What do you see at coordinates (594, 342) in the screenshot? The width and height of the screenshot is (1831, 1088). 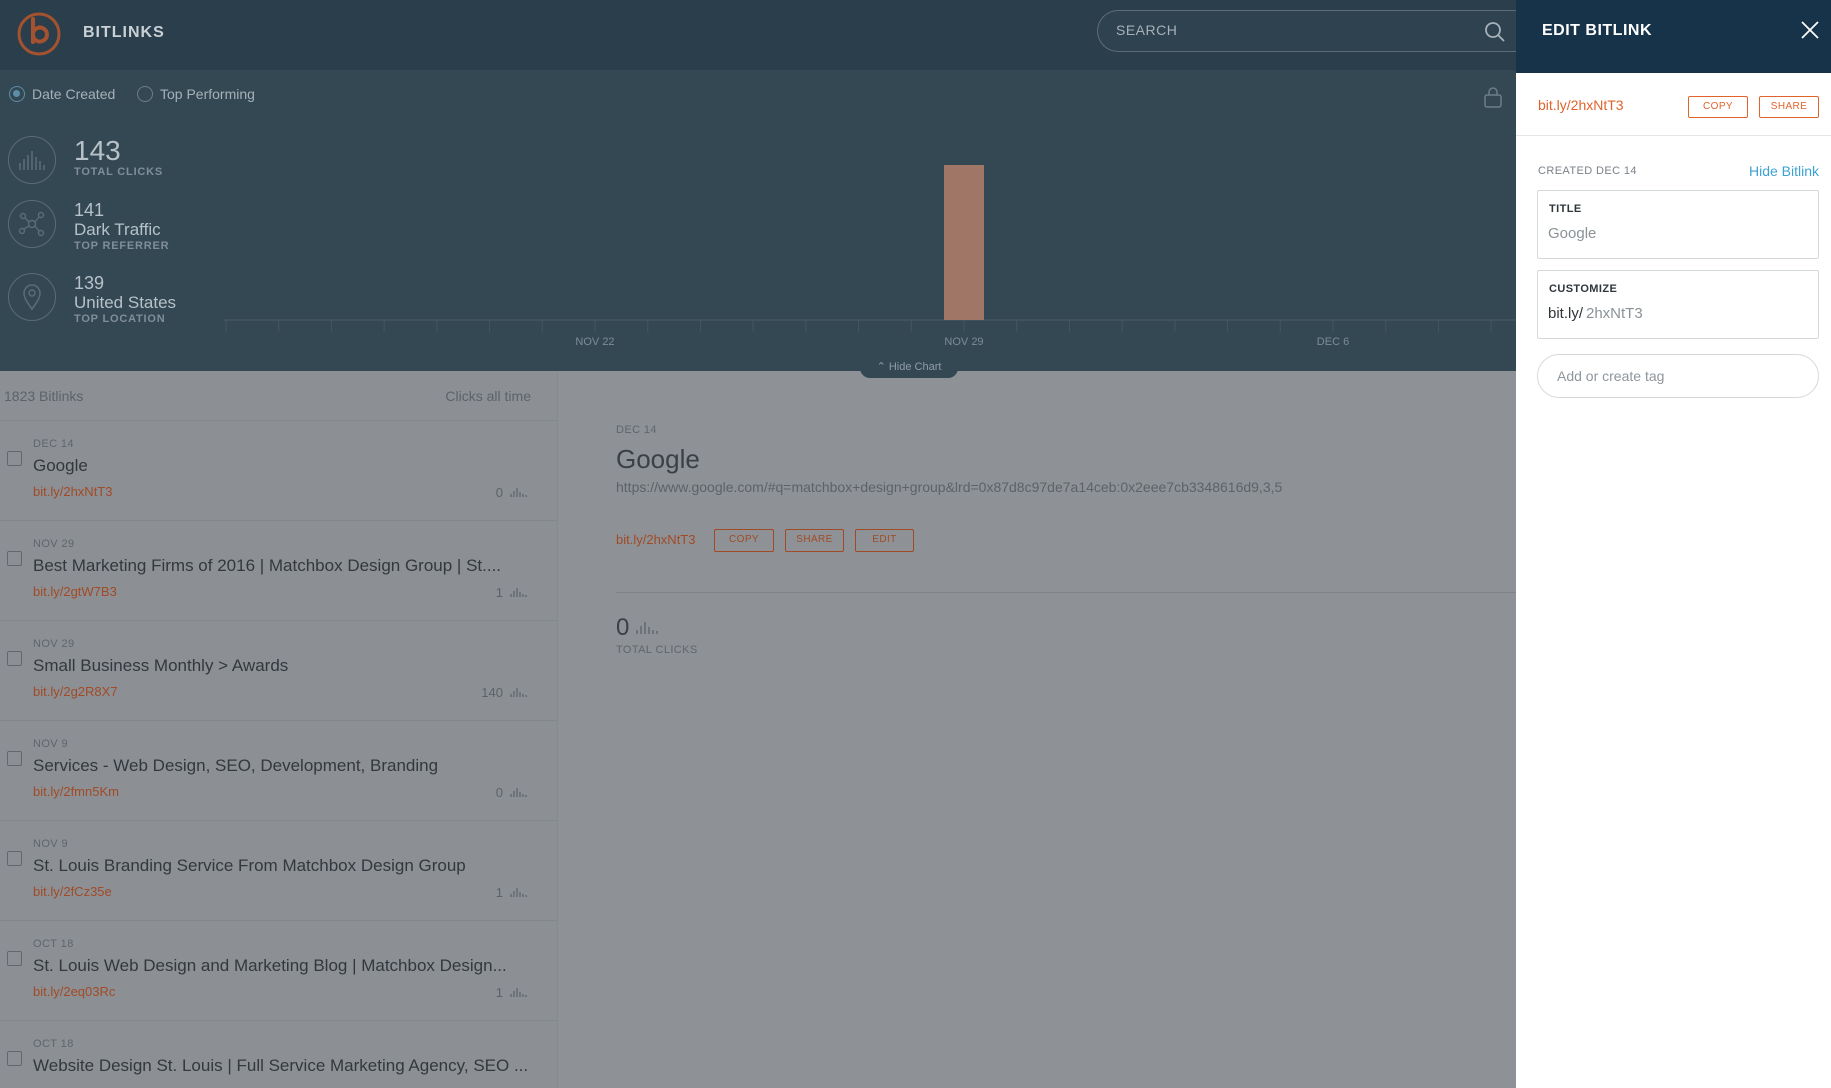 I see `chart-tick-label: NOV 22` at bounding box center [594, 342].